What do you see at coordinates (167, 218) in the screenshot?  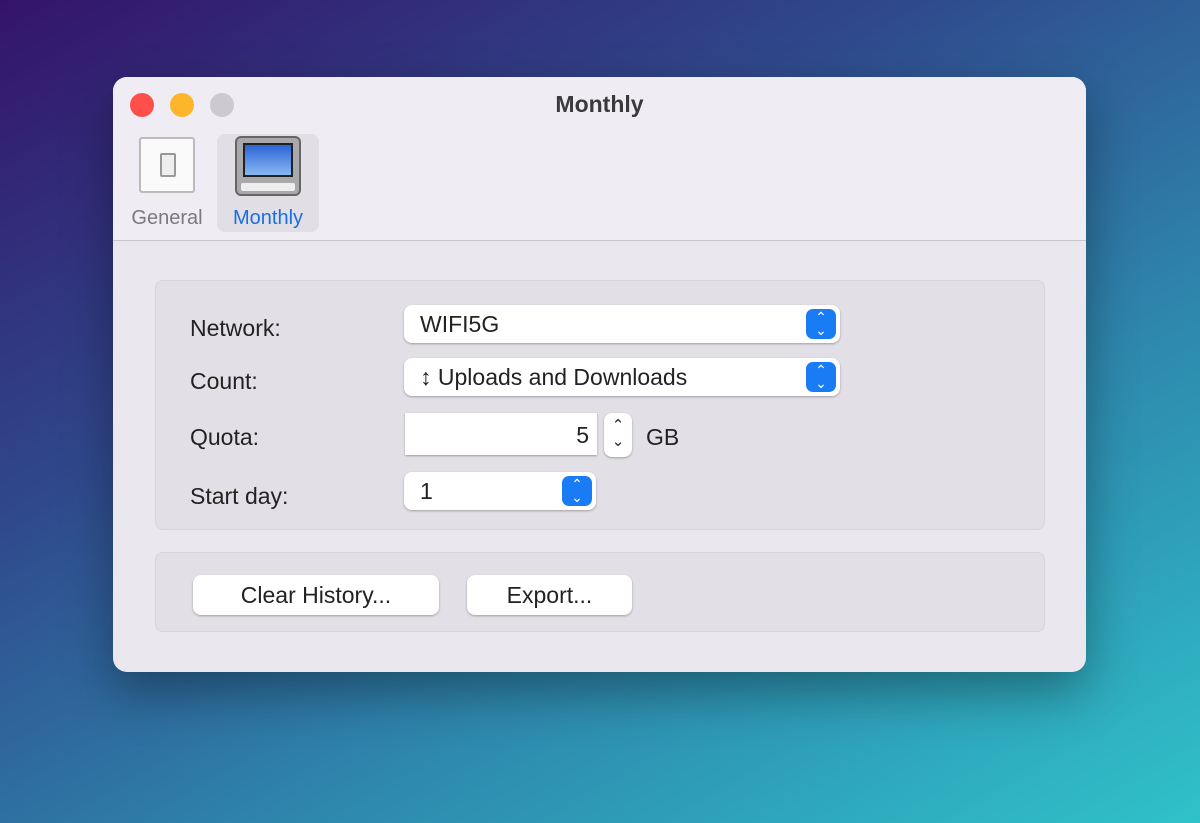 I see `tab-label: General` at bounding box center [167, 218].